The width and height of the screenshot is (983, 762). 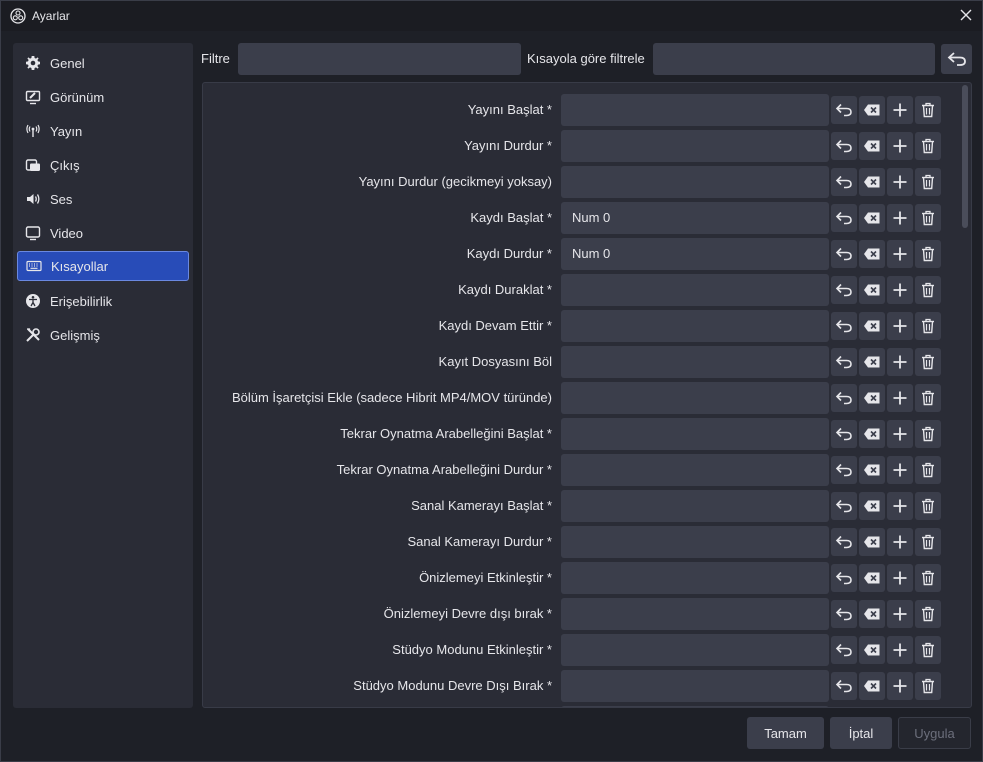 I want to click on vertical-scrollbar, so click(x=965, y=395).